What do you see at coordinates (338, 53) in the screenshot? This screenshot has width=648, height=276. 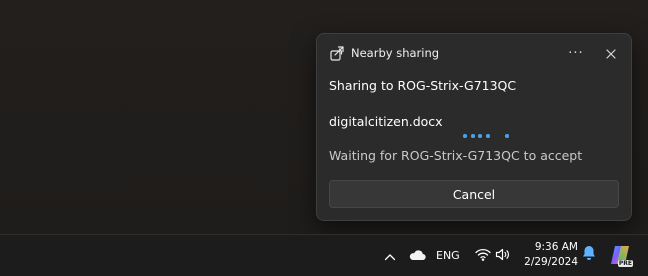 I see `share-icon` at bounding box center [338, 53].